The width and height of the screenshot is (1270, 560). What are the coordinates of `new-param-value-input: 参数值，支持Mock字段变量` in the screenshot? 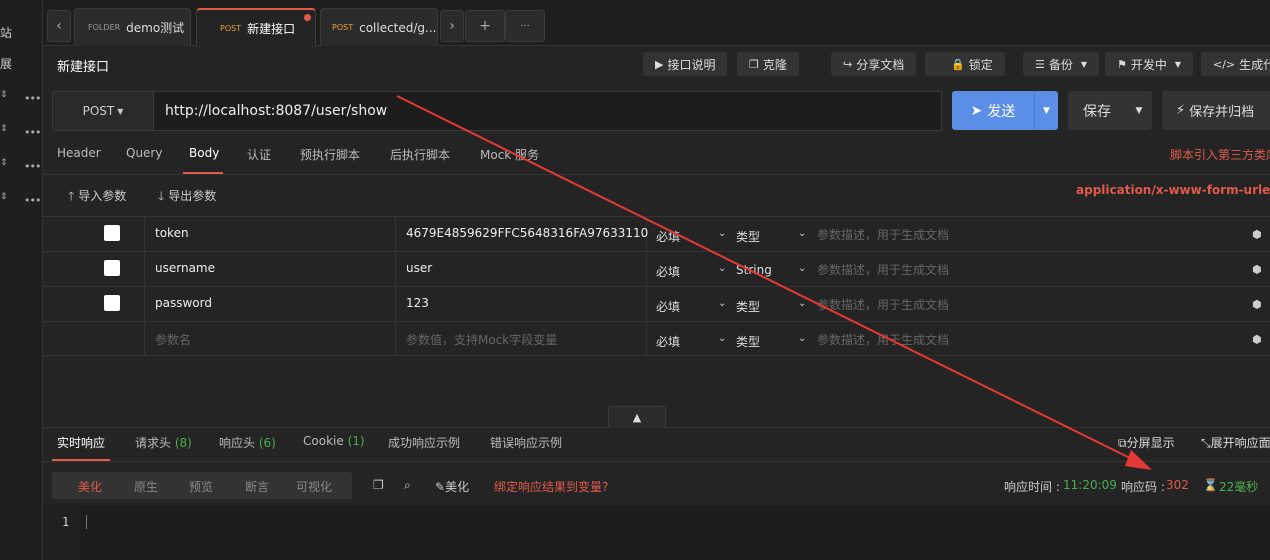 It's located at (481, 339).